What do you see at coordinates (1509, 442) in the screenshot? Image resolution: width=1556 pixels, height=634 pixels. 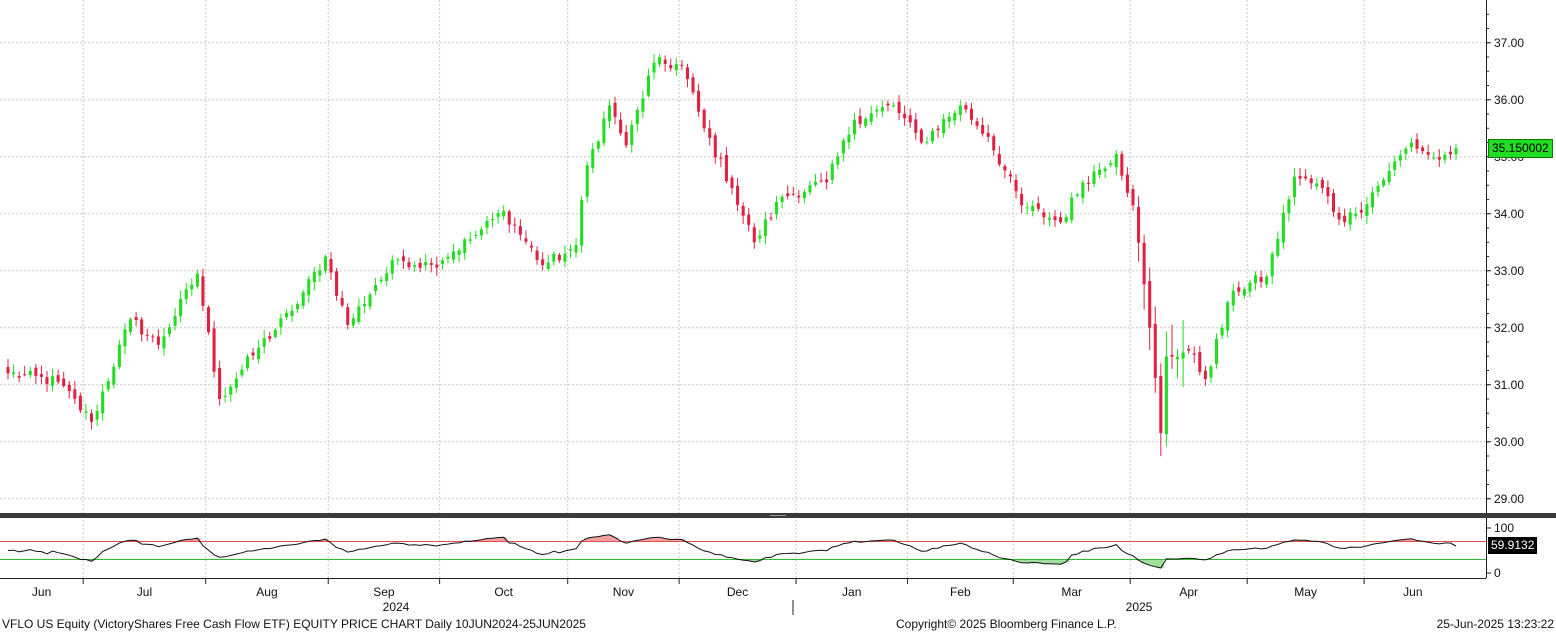 I see `y-tick-label: 30.00` at bounding box center [1509, 442].